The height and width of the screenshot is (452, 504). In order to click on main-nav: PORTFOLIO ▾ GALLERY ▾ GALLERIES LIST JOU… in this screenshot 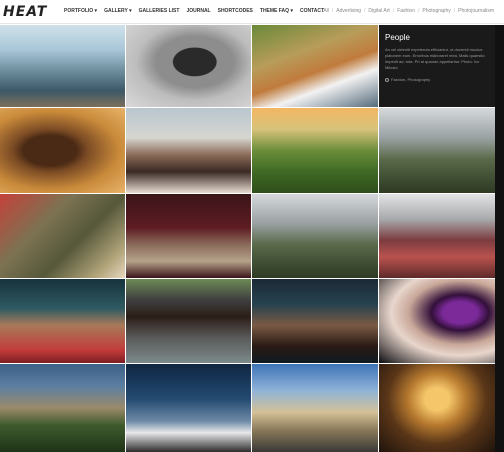, I will do `click(194, 11)`.